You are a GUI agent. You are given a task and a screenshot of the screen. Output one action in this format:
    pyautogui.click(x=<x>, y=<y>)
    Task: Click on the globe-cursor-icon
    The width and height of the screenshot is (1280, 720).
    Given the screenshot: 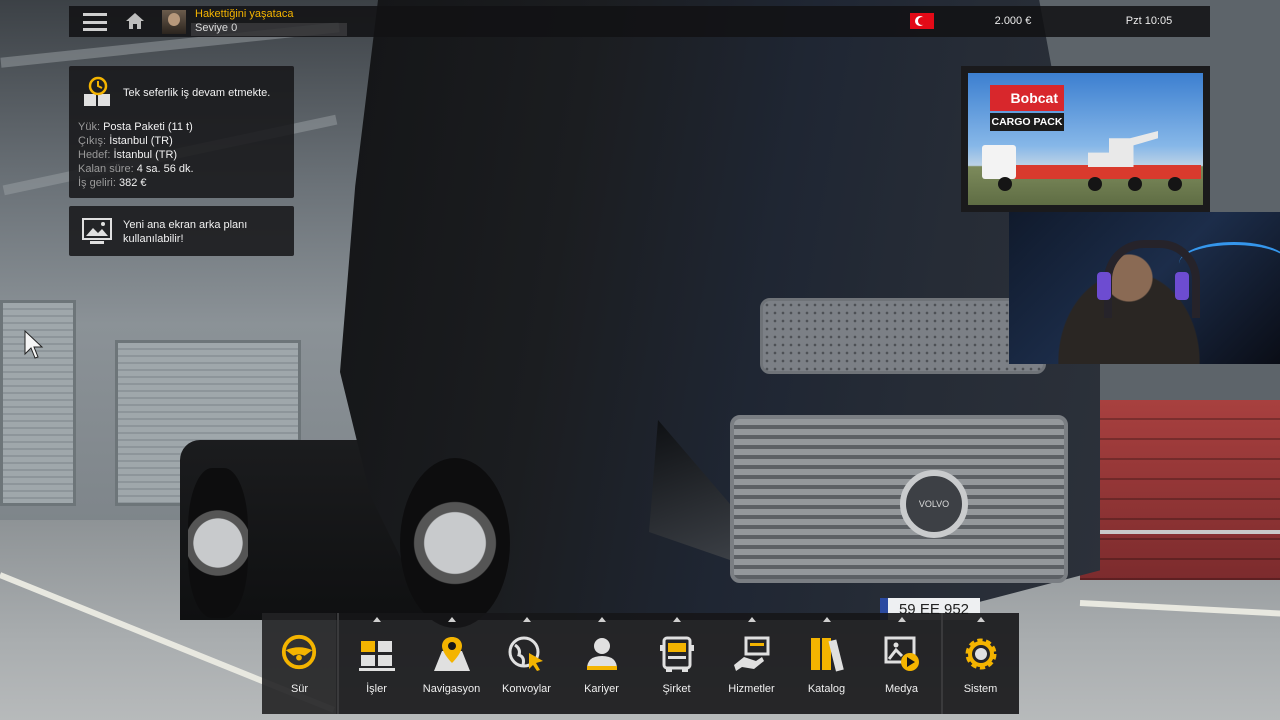 What is the action you would take?
    pyautogui.click(x=525, y=653)
    